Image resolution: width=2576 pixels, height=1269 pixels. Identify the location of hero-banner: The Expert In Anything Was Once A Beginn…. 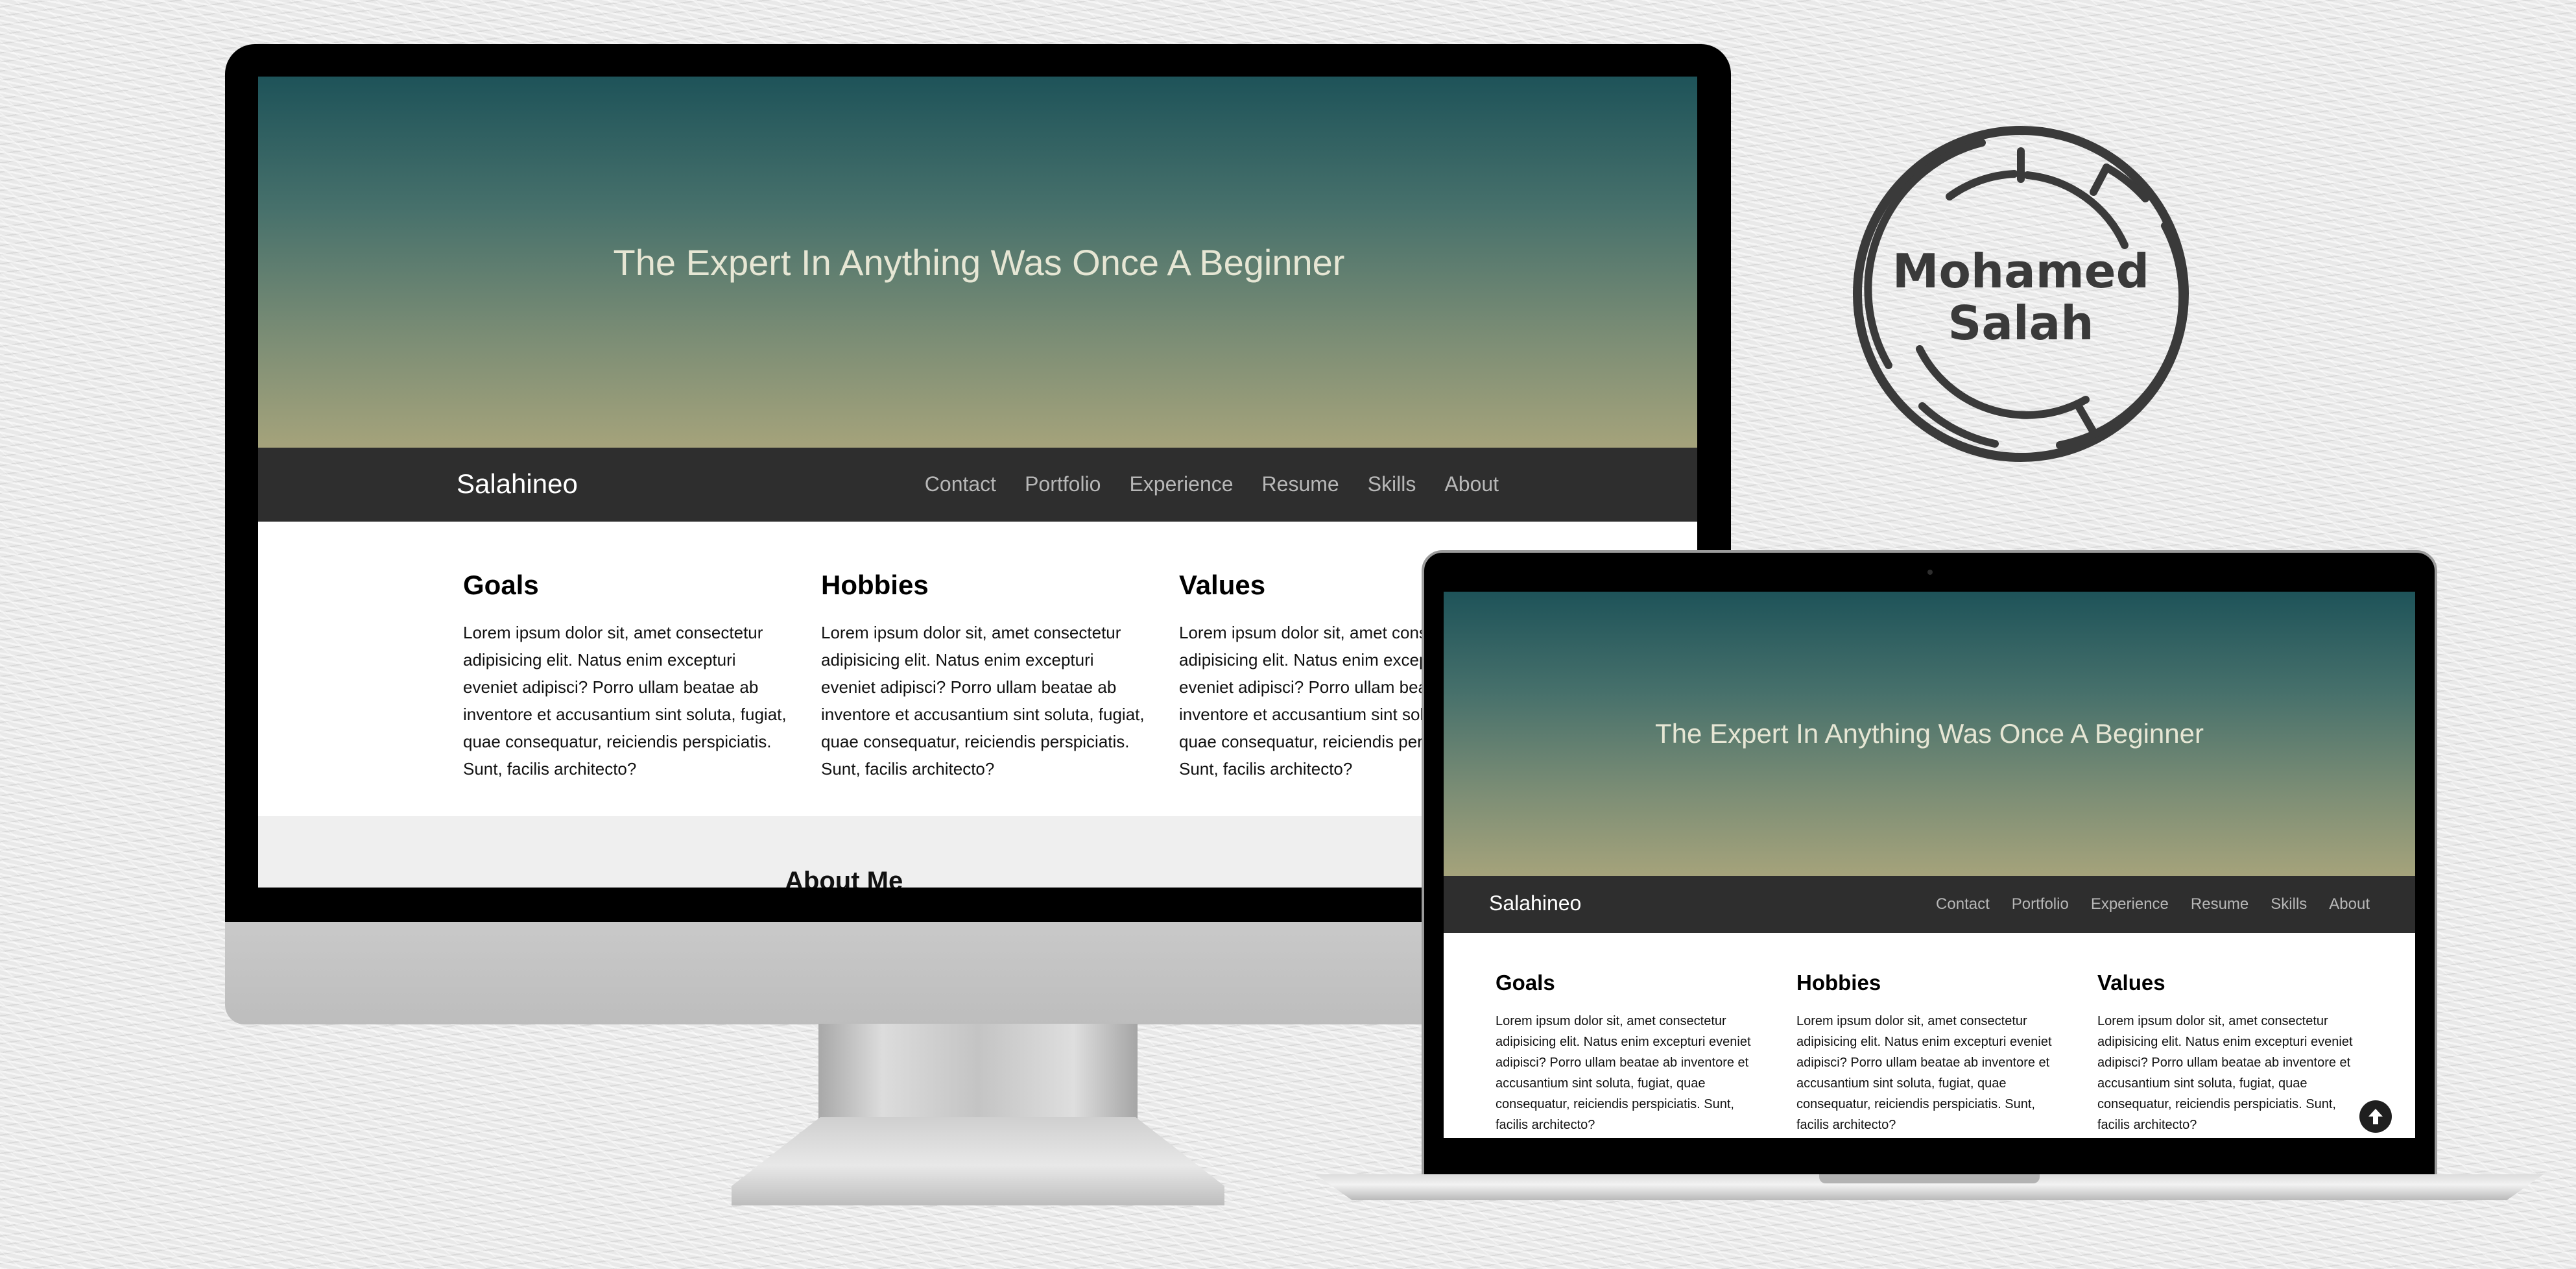
(1929, 734).